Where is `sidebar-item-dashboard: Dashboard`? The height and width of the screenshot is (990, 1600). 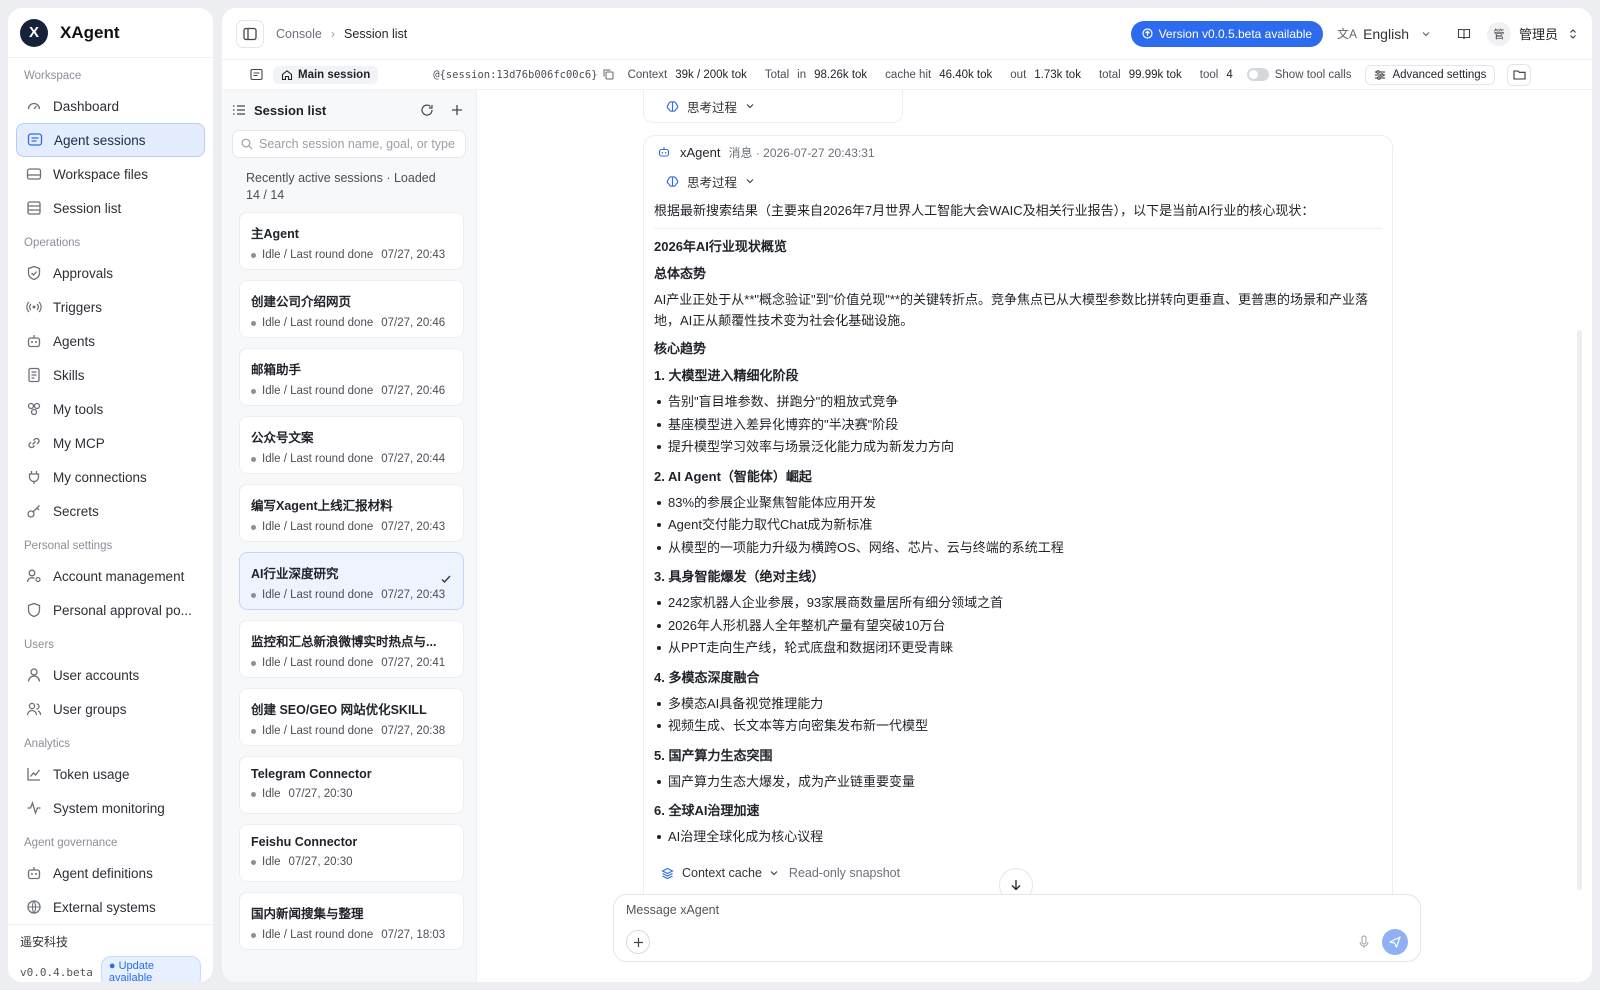 sidebar-item-dashboard: Dashboard is located at coordinates (110, 106).